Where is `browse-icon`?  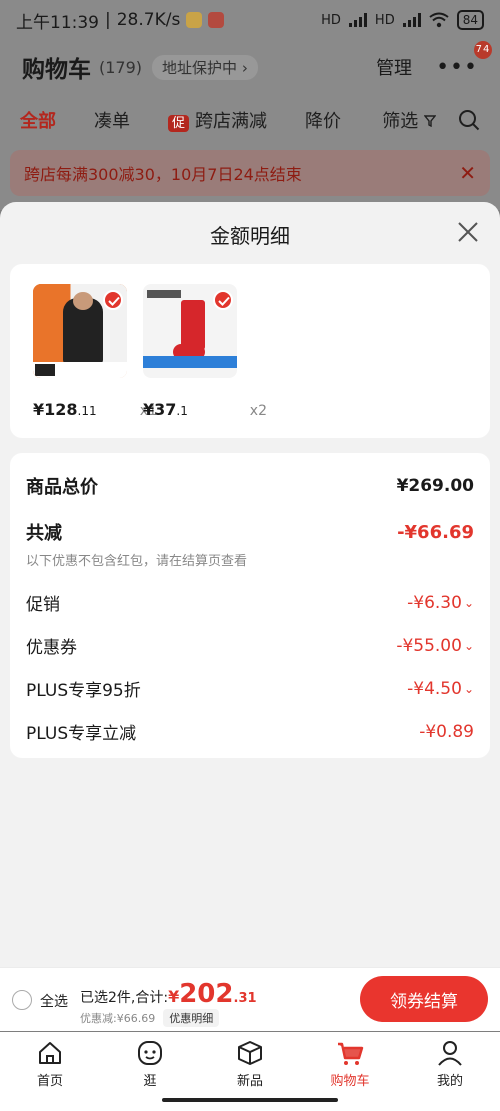 browse-icon is located at coordinates (150, 1053).